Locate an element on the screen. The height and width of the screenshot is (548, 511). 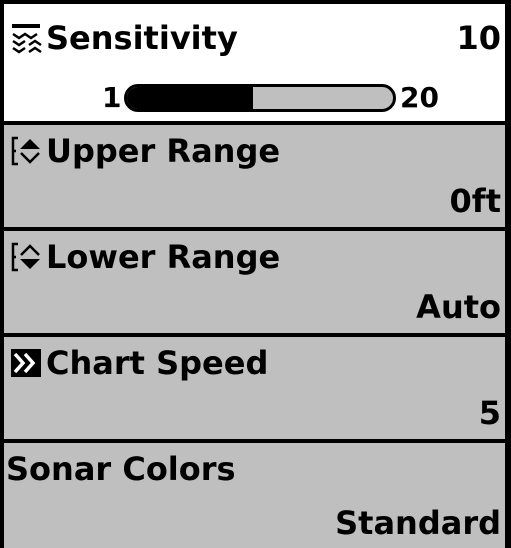
sonar-colors-value: Standard is located at coordinates (418, 523).